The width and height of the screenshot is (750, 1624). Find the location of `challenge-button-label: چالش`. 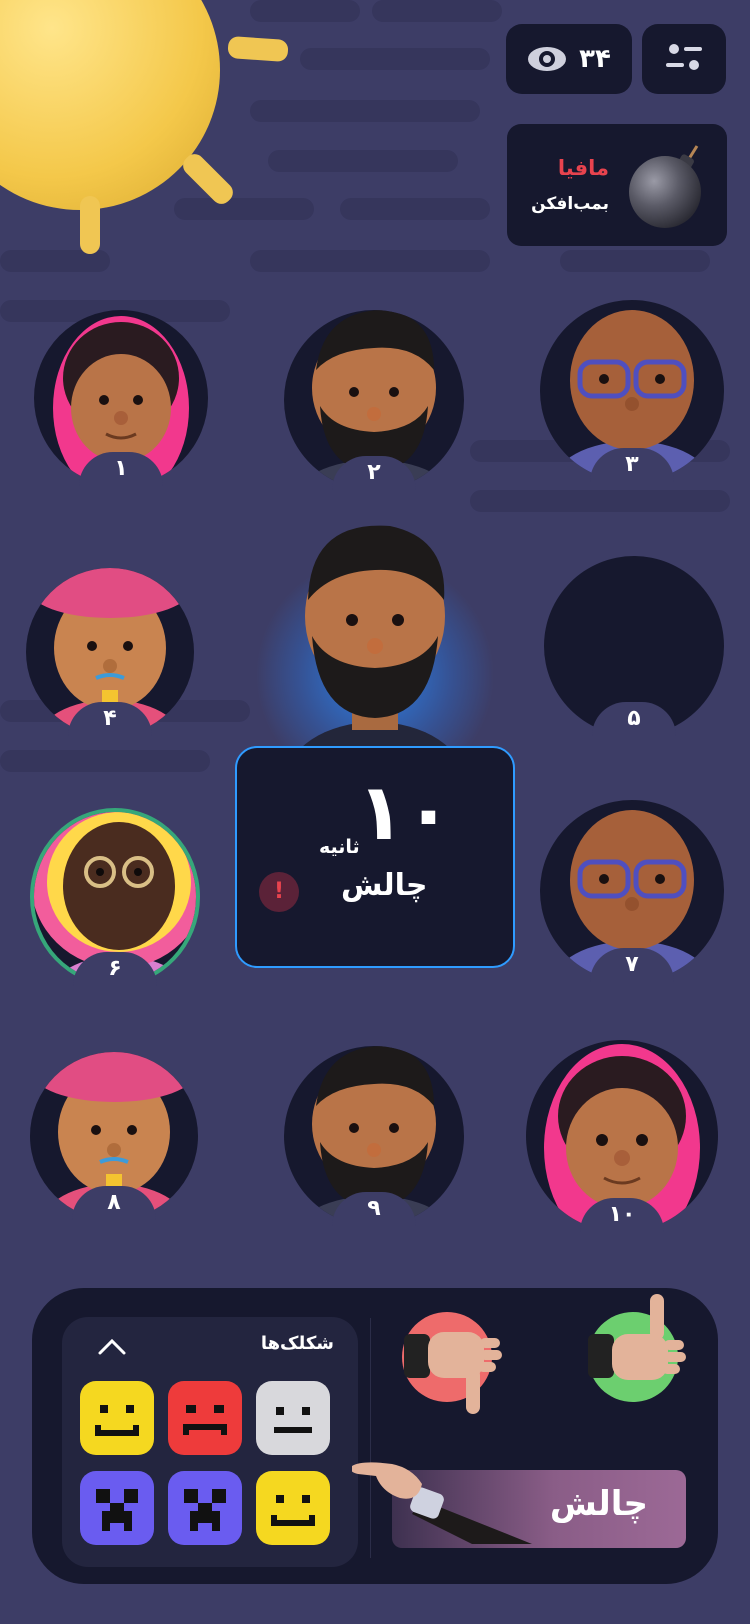

challenge-button-label: چالش is located at coordinates (598, 1504).